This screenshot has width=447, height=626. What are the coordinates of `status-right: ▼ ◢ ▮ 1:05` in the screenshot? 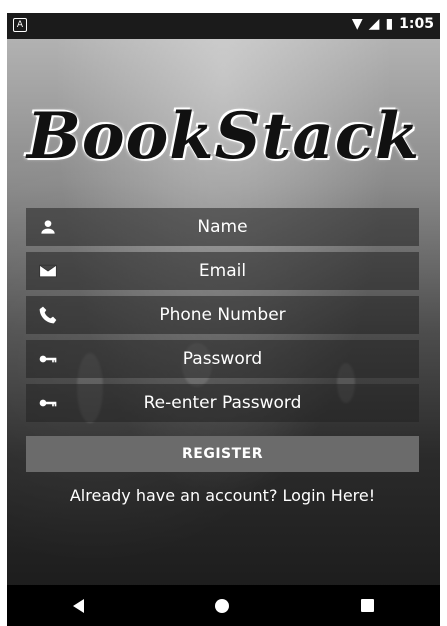 It's located at (393, 24).